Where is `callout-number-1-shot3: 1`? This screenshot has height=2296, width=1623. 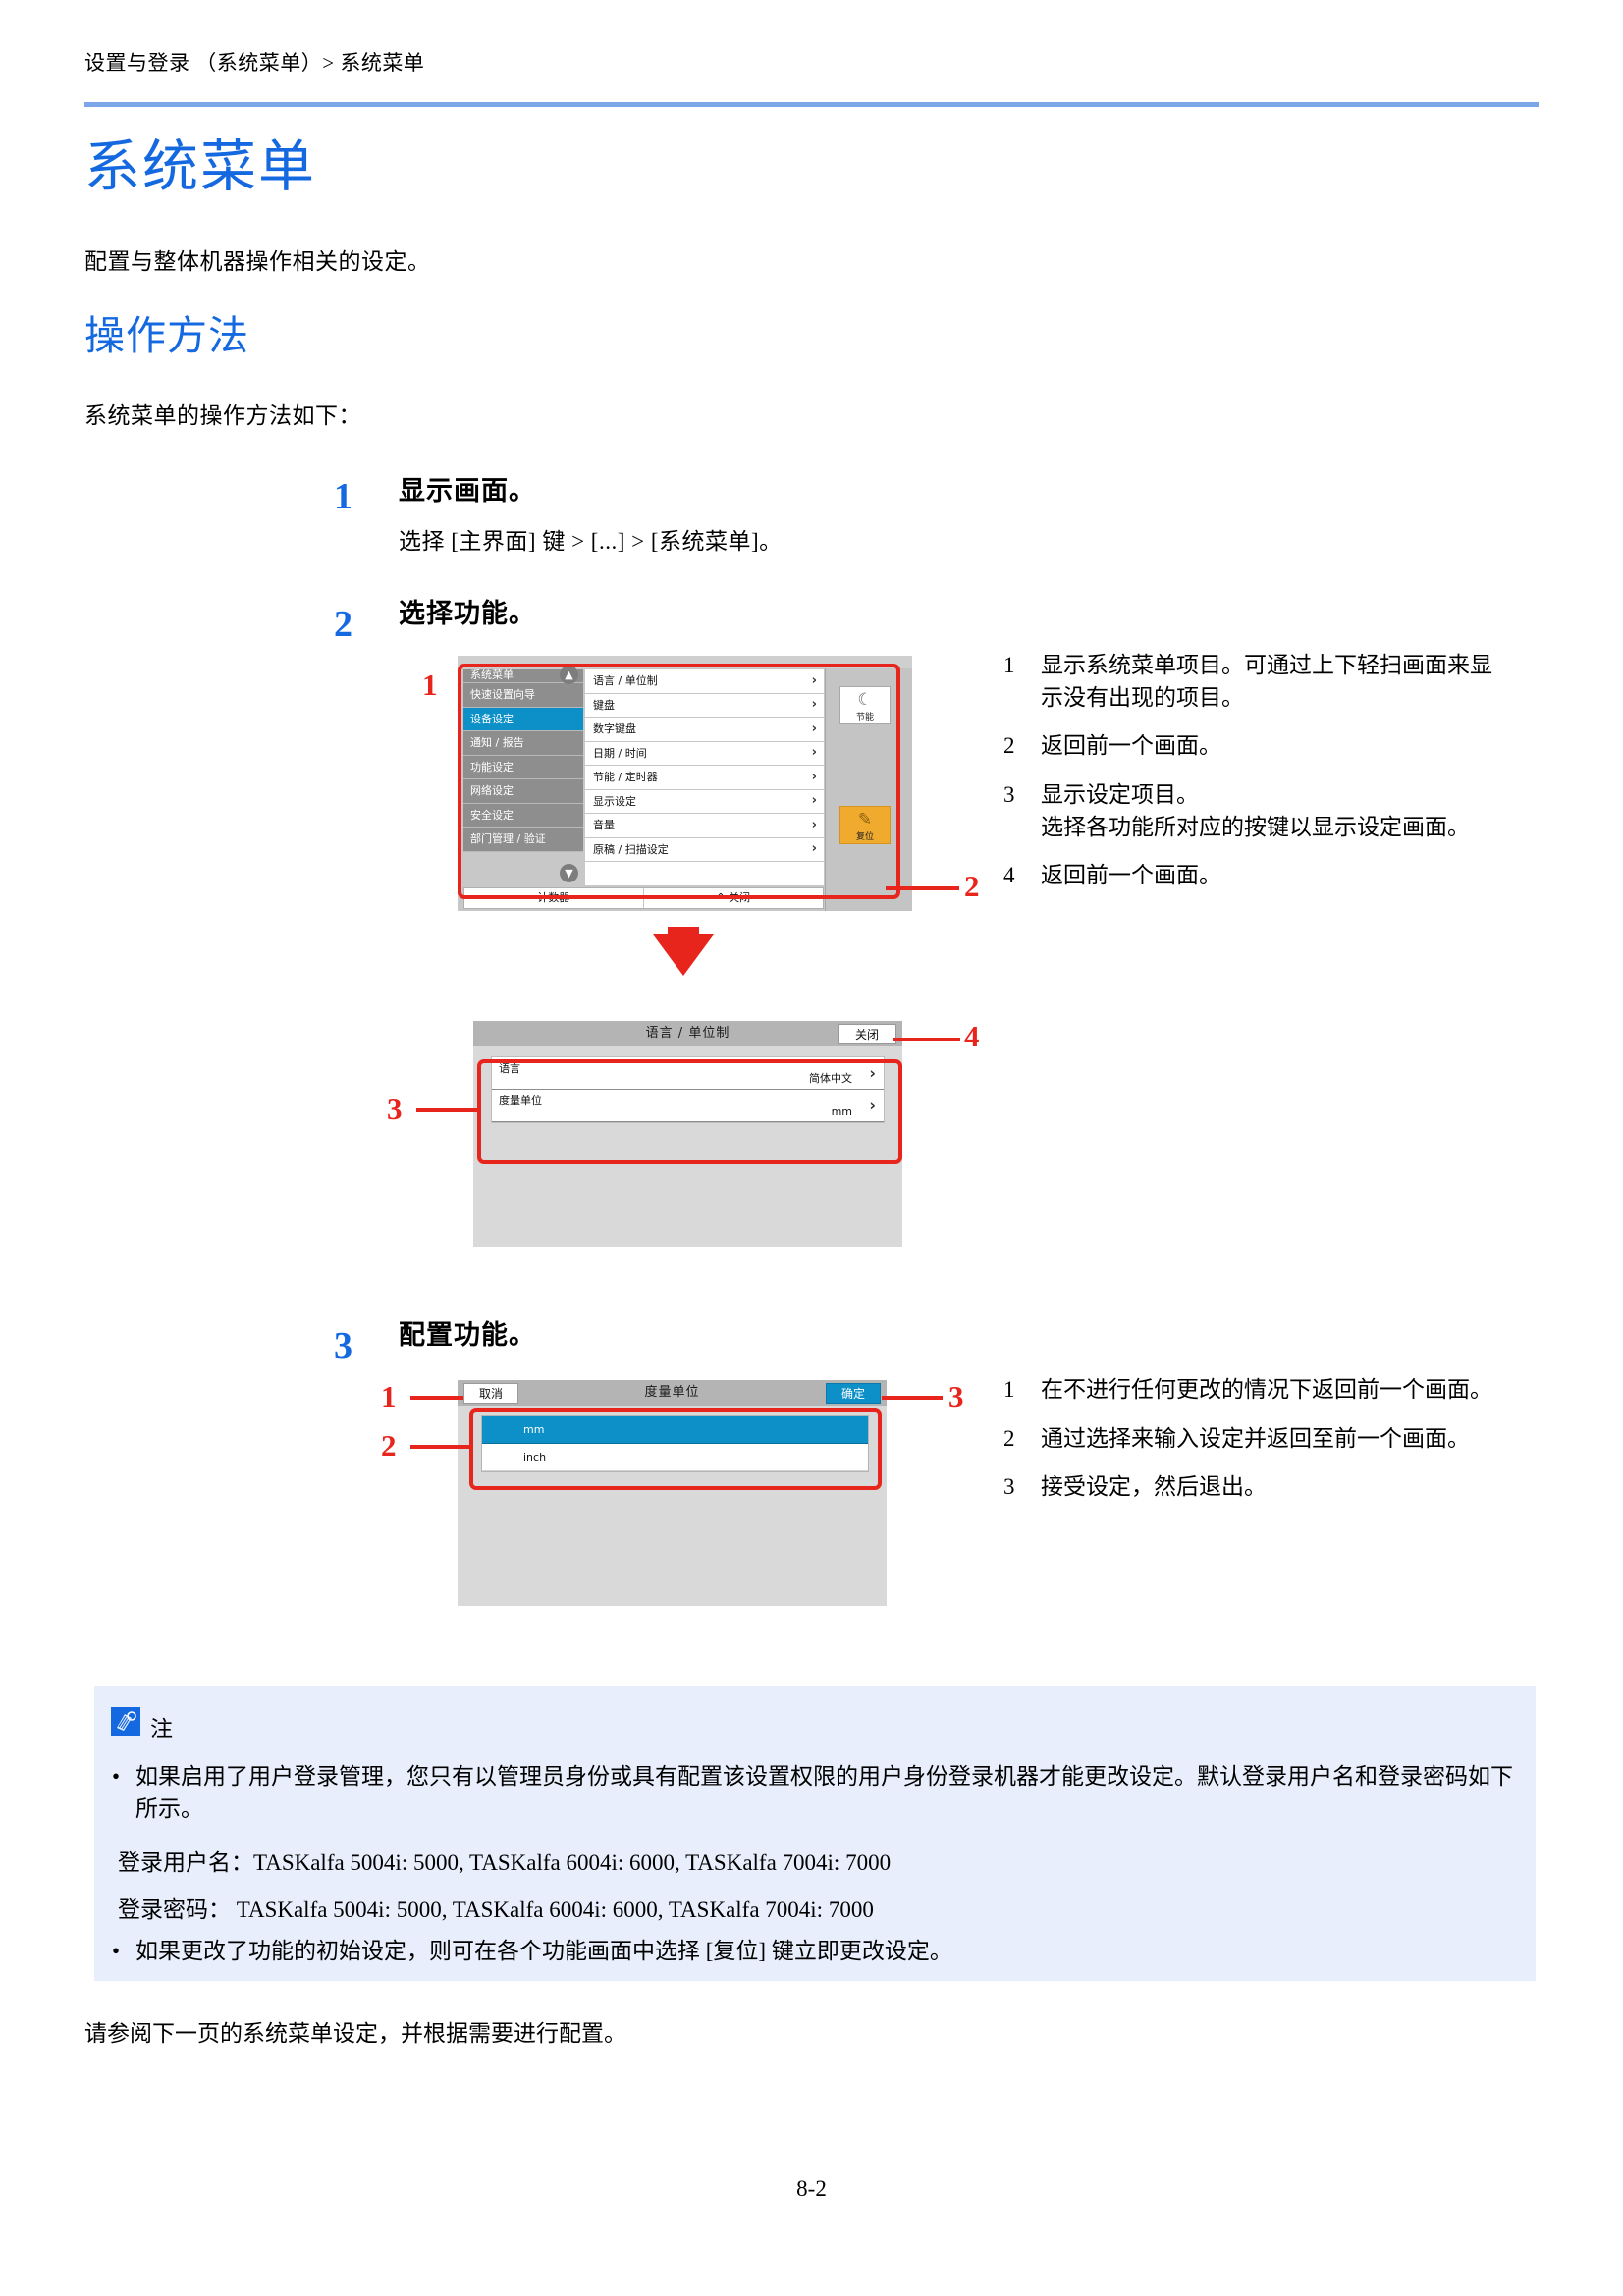 callout-number-1-shot3: 1 is located at coordinates (389, 1396).